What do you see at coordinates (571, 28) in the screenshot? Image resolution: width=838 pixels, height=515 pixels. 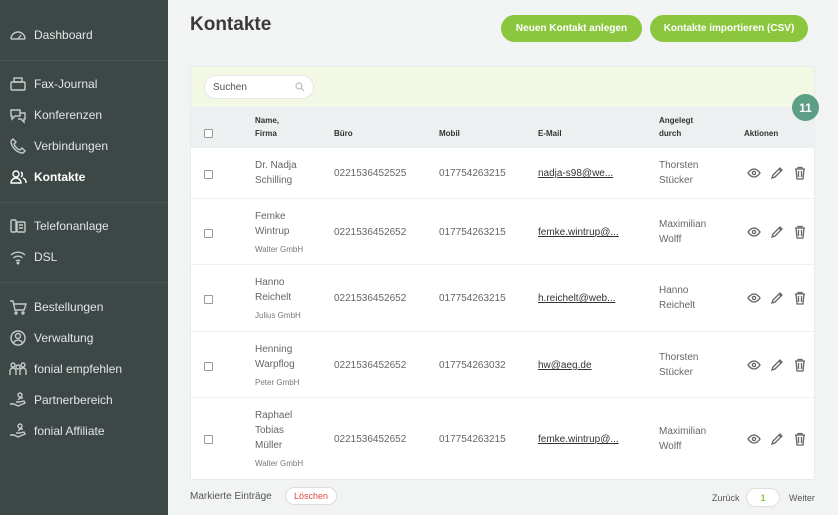 I see `new-contact-button: Neuen Kontakt anlegen` at bounding box center [571, 28].